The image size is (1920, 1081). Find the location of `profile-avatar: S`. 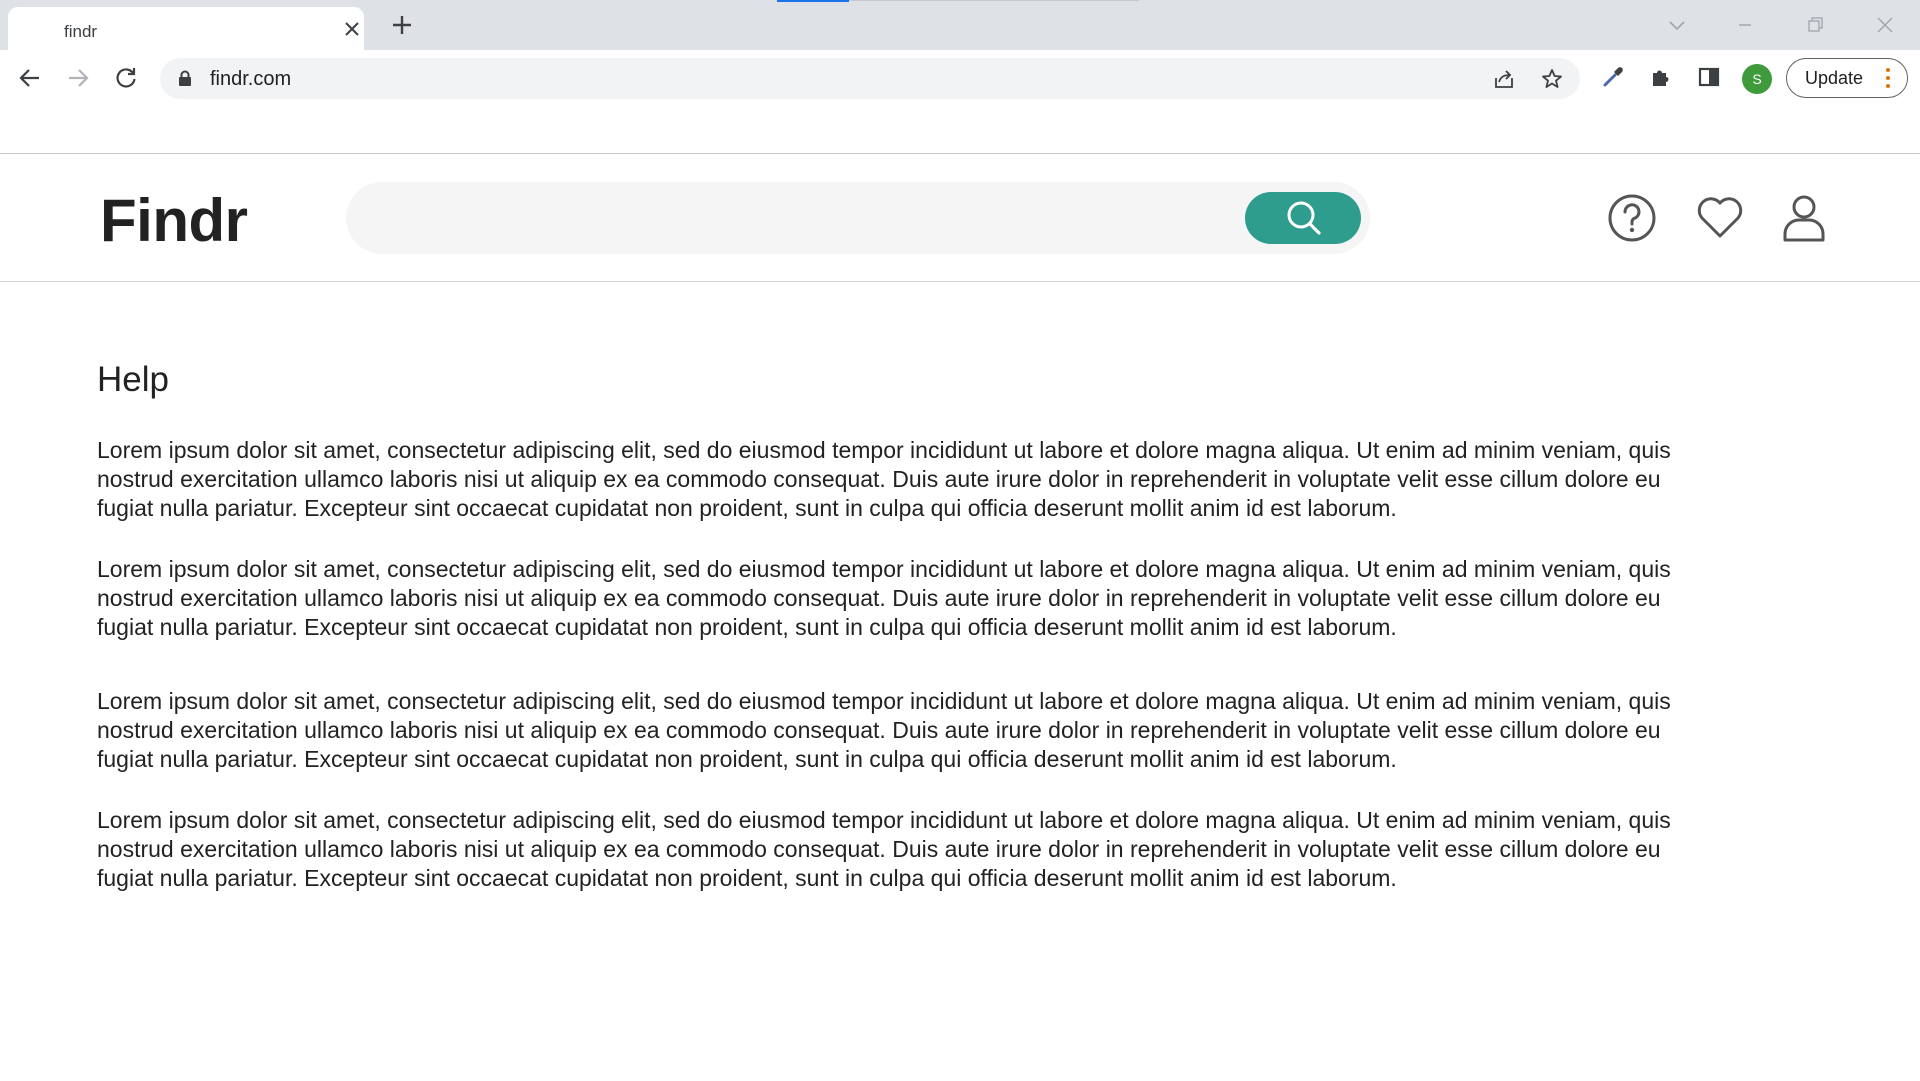

profile-avatar: S is located at coordinates (1757, 79).